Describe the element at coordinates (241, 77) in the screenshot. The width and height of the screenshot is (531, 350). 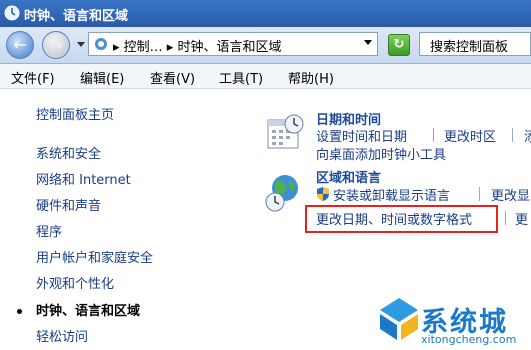
I see `menu-tools: 工具(T)` at that location.